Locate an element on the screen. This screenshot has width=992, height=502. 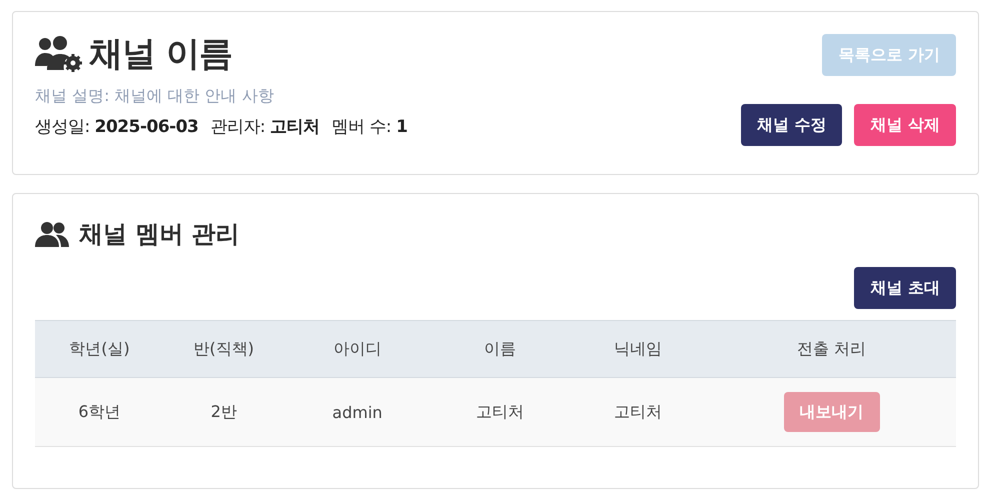
edit-channel-button: 채널 수정 is located at coordinates (791, 125).